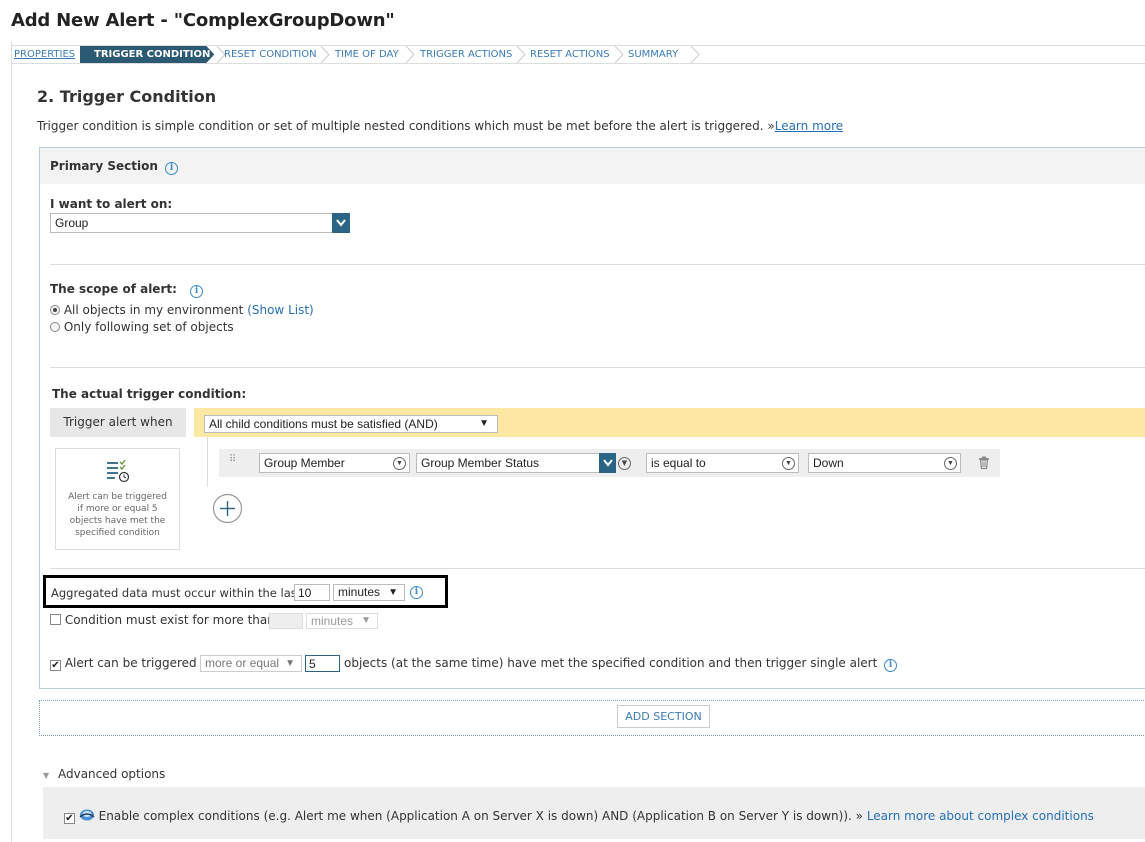  What do you see at coordinates (884, 463) in the screenshot?
I see `condition-value-select: Down ▼` at bounding box center [884, 463].